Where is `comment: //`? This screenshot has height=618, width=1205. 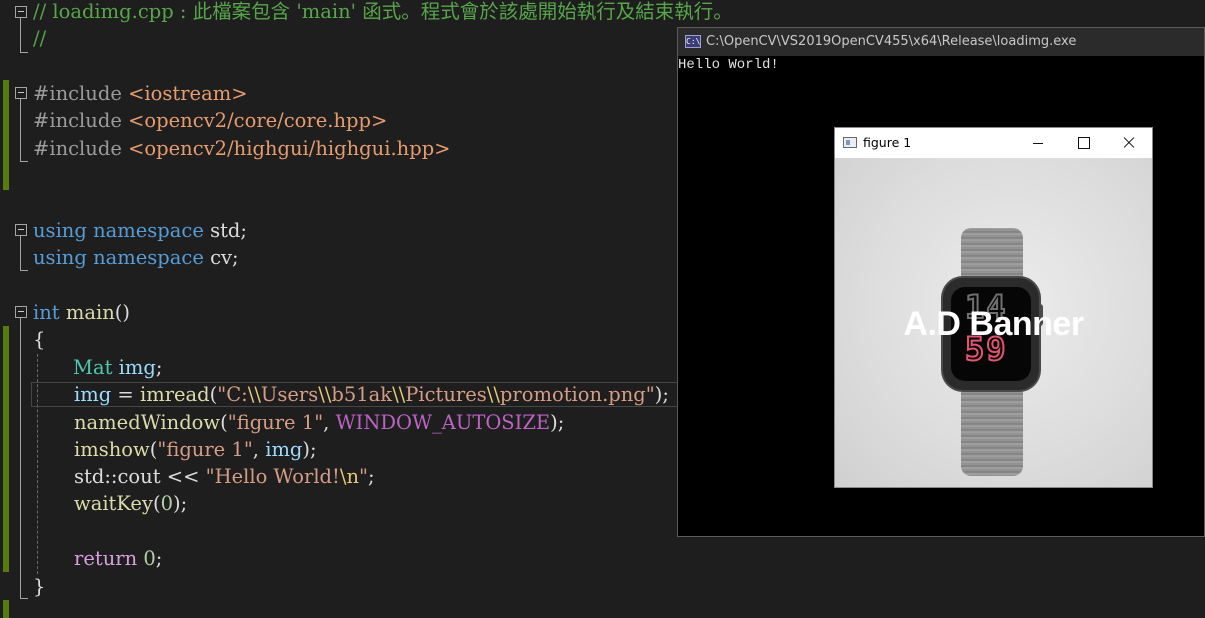 comment: // is located at coordinates (40, 38).